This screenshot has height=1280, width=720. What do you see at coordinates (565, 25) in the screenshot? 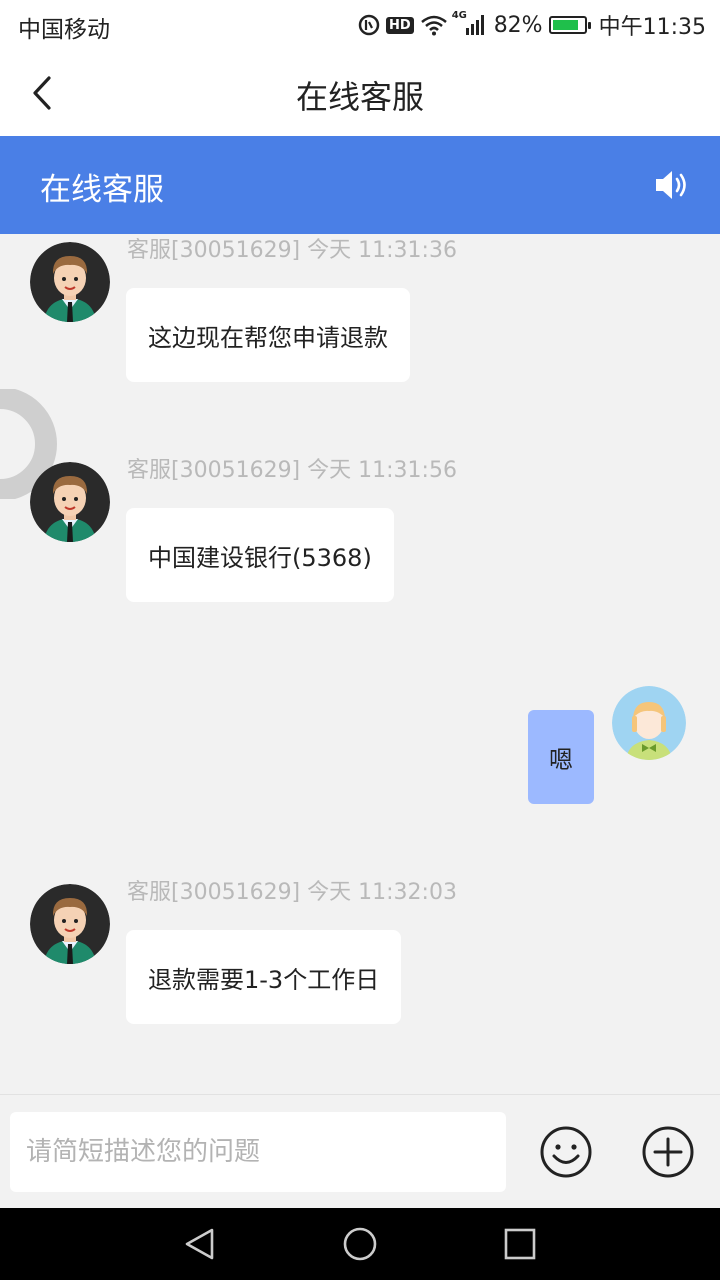
I see `battery-fill` at bounding box center [565, 25].